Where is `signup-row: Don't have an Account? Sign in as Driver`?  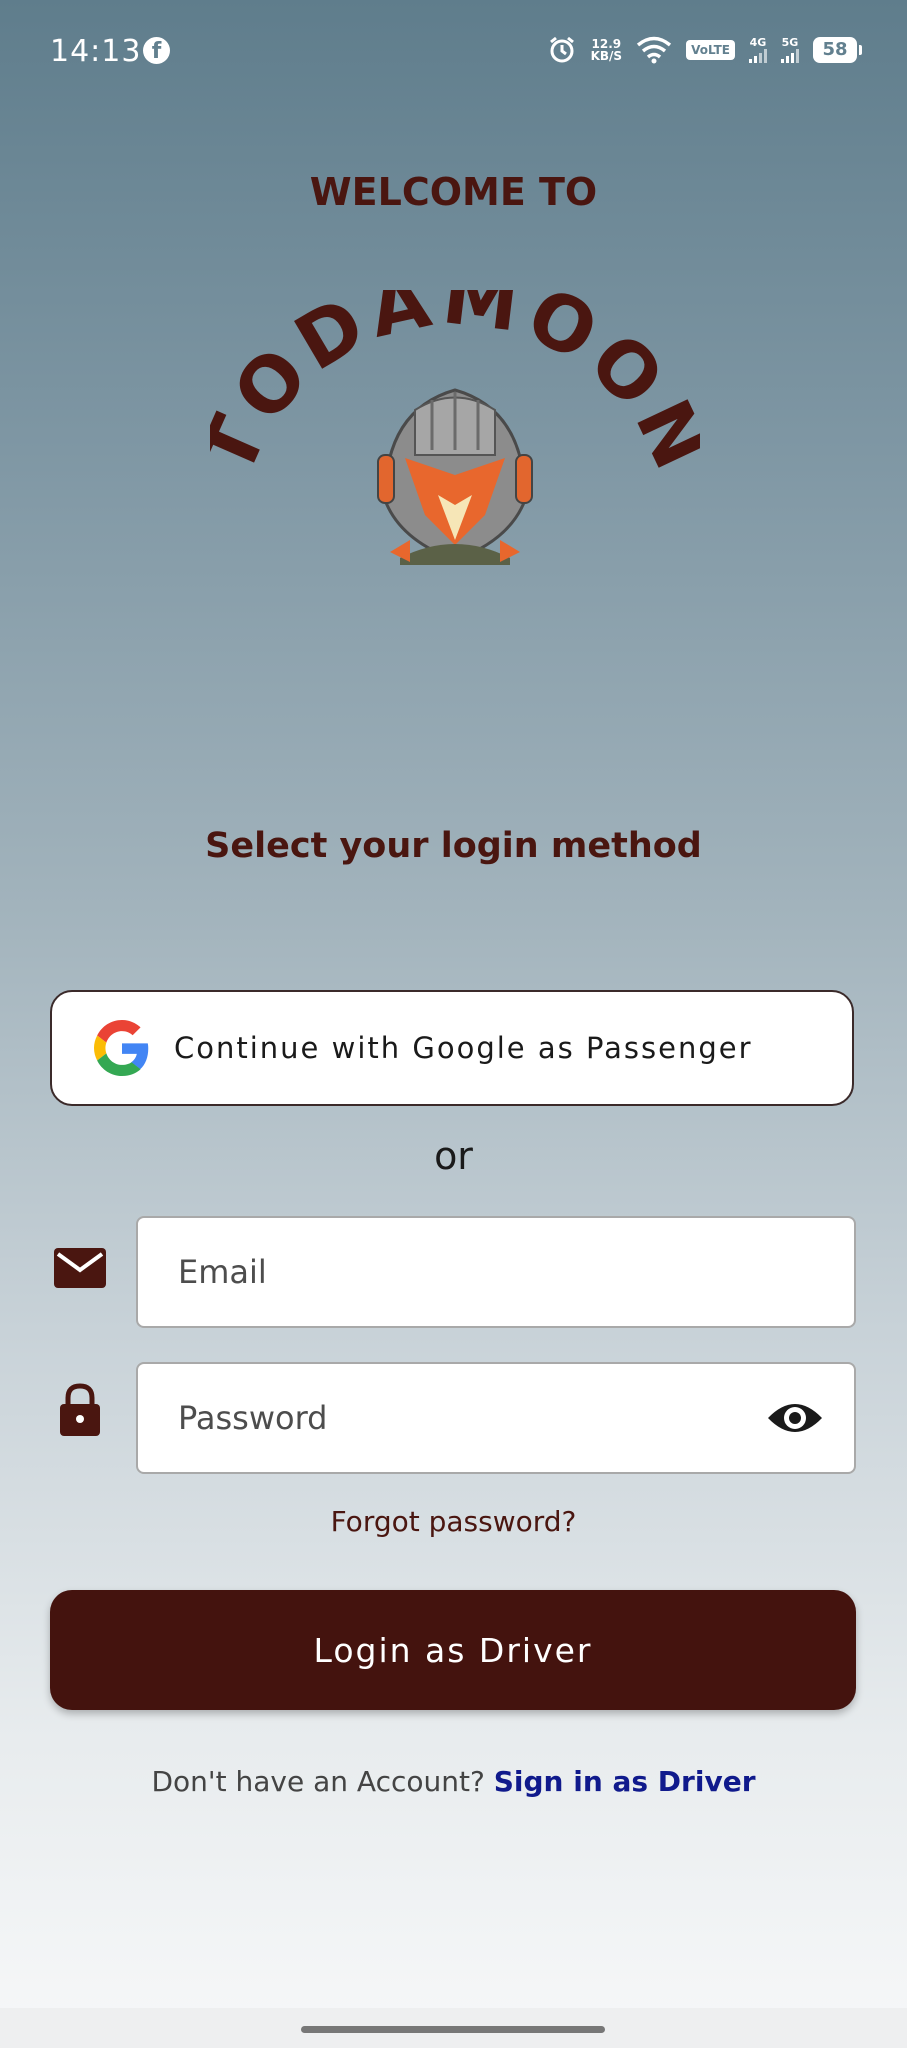
signup-row: Don't have an Account? Sign in as Driver is located at coordinates (453, 1781).